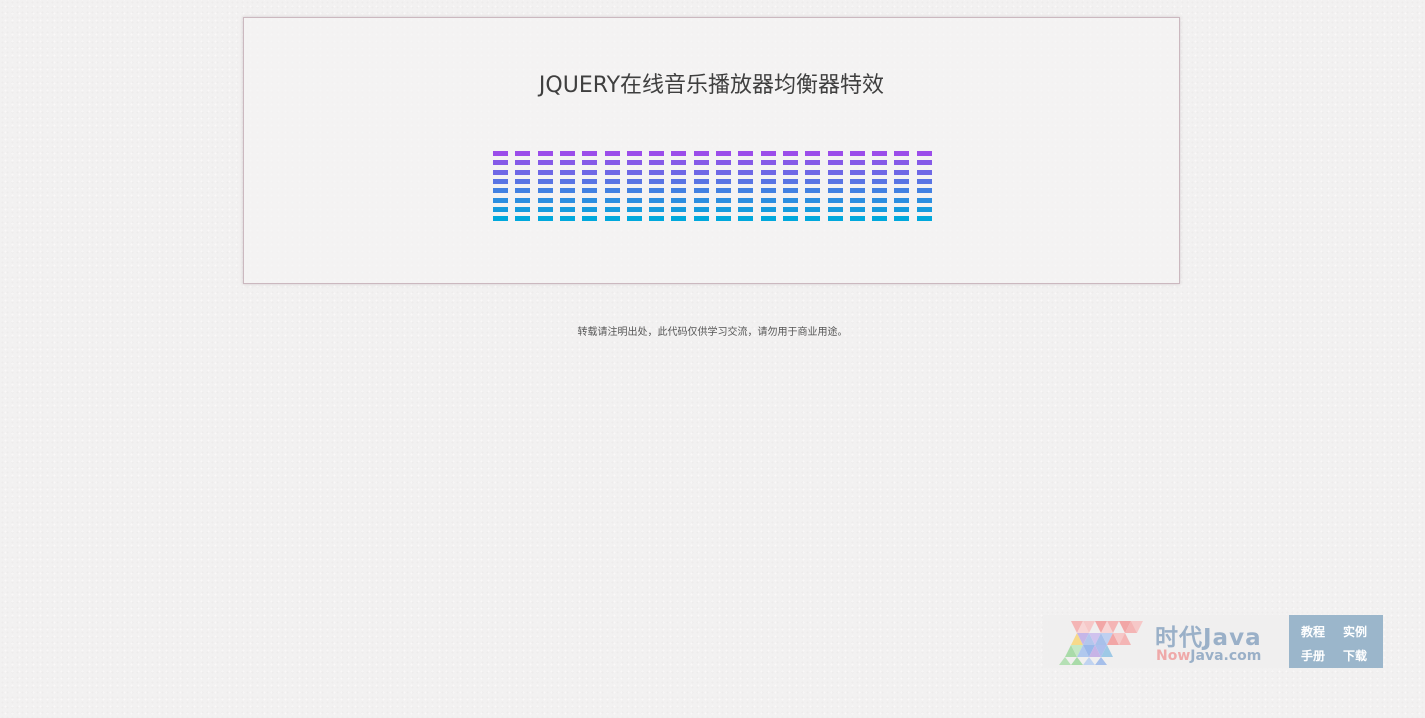 The image size is (1425, 718). I want to click on logo-domain-text: NowJava.com, so click(1208, 656).